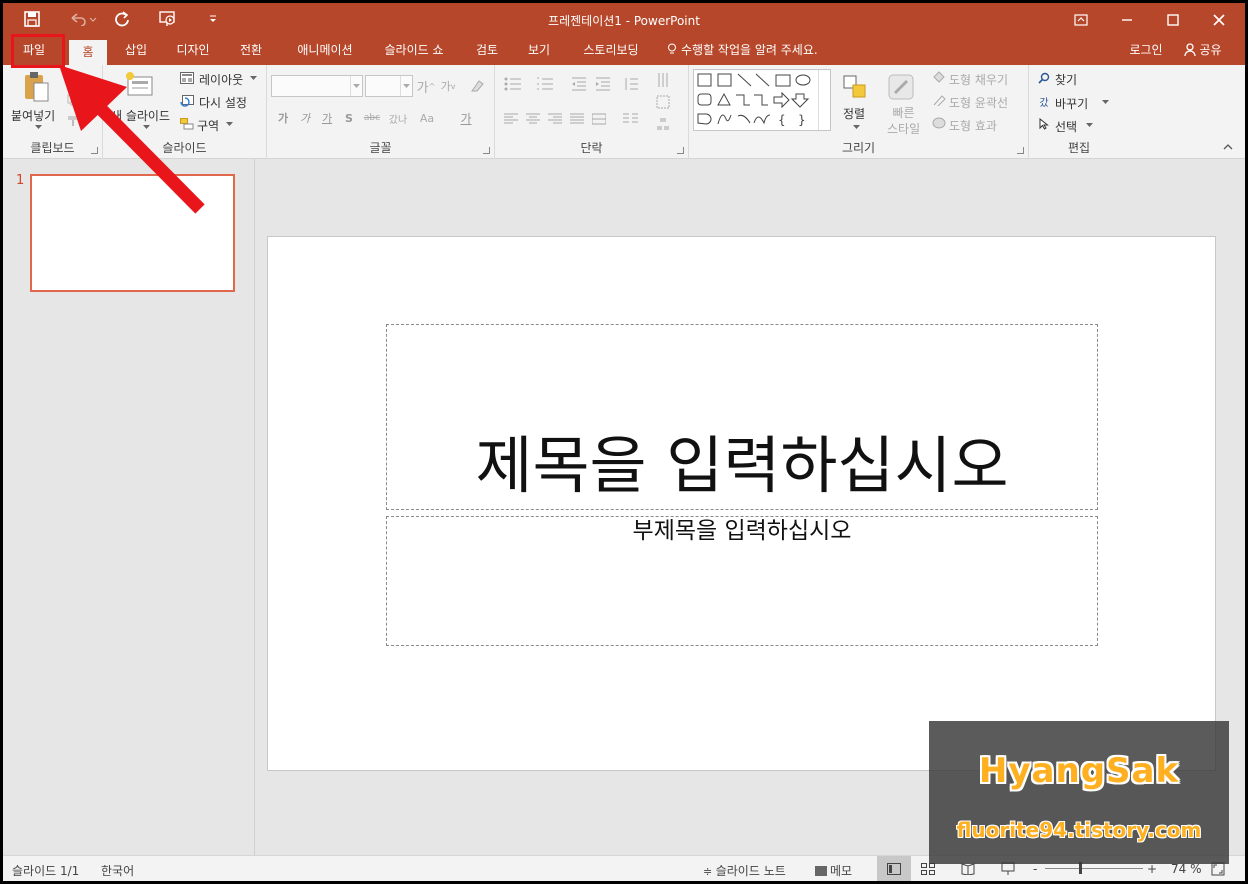 The image size is (1248, 884). I want to click on bullets-icon, so click(513, 84).